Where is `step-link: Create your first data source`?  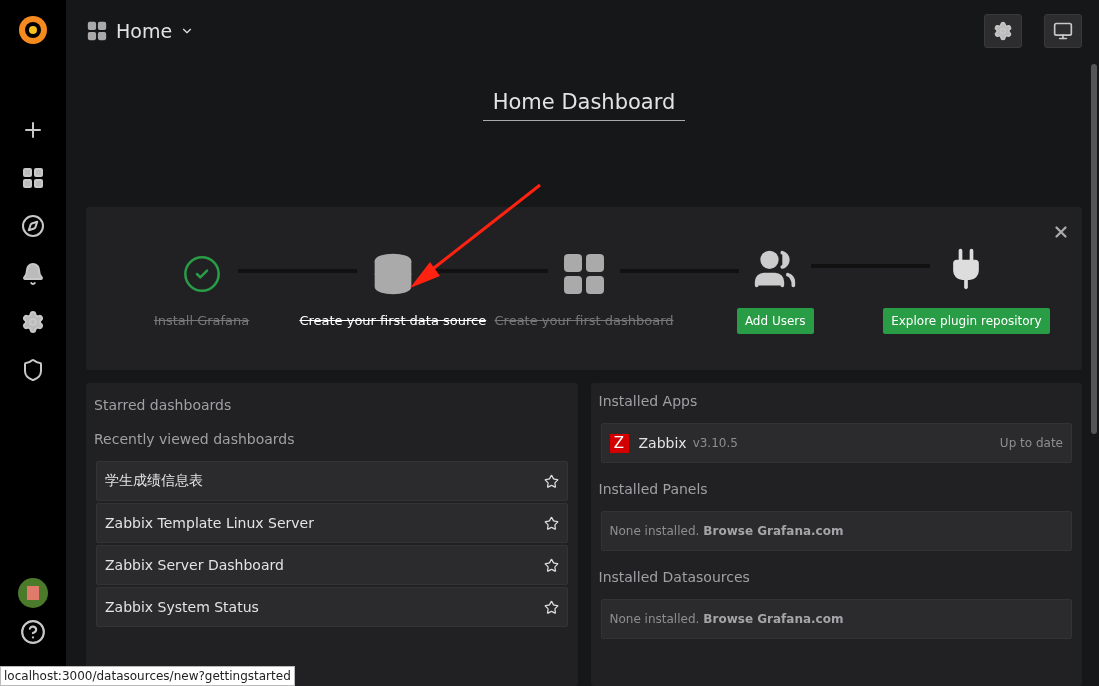
step-link: Create your first data source is located at coordinates (393, 320).